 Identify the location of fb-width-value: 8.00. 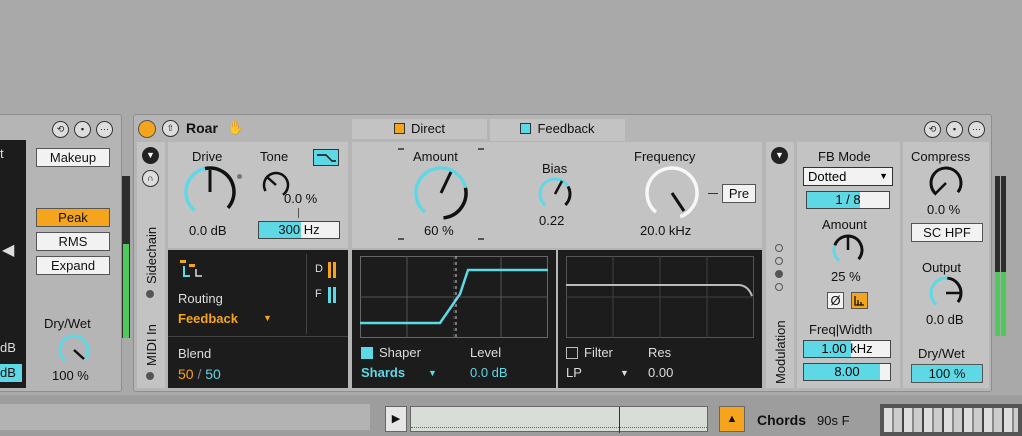
(847, 371).